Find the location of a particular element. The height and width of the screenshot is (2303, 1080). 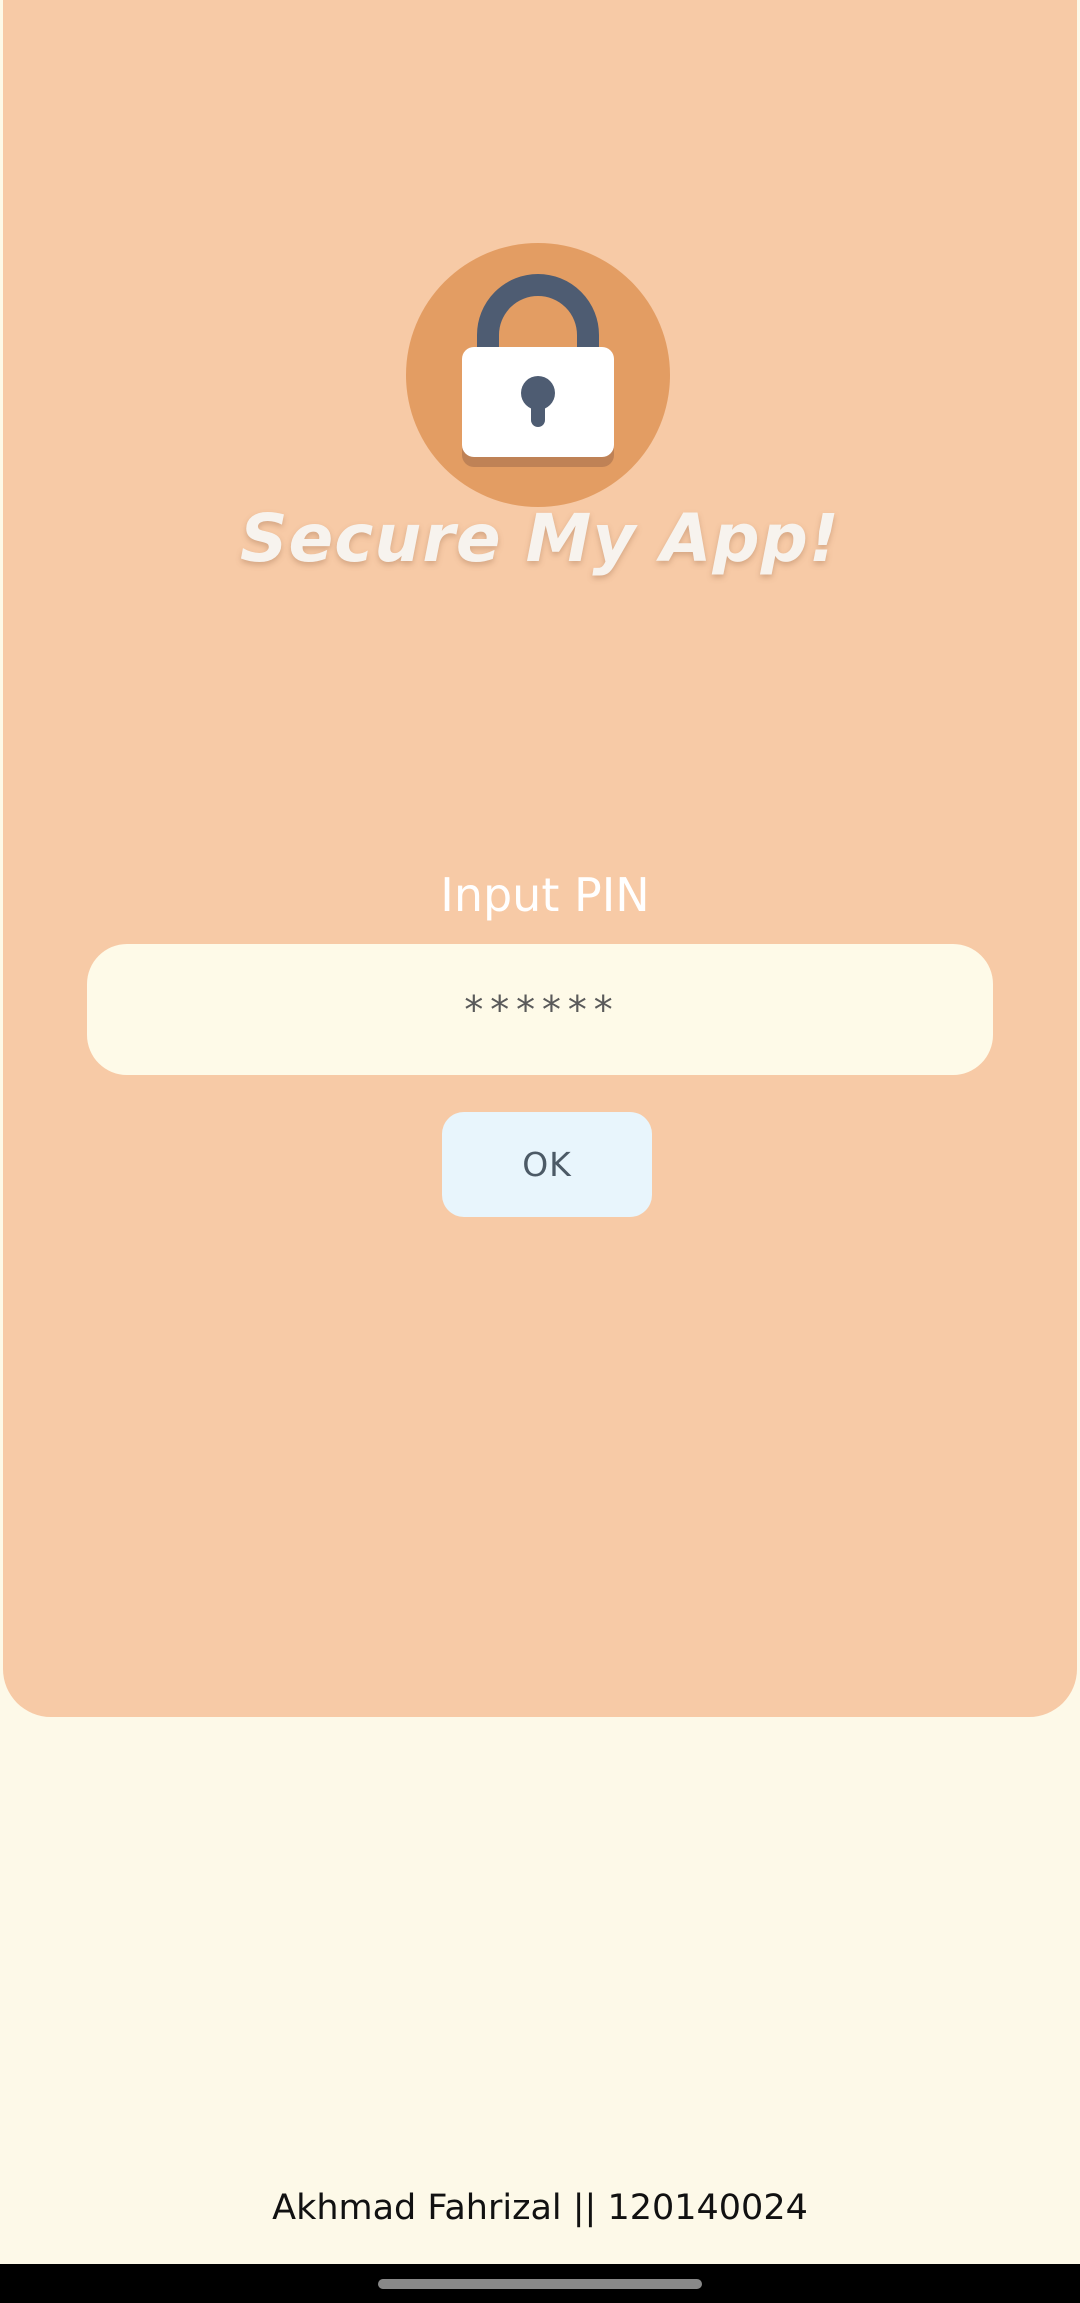

pin-label: Input PIN is located at coordinates (545, 895).